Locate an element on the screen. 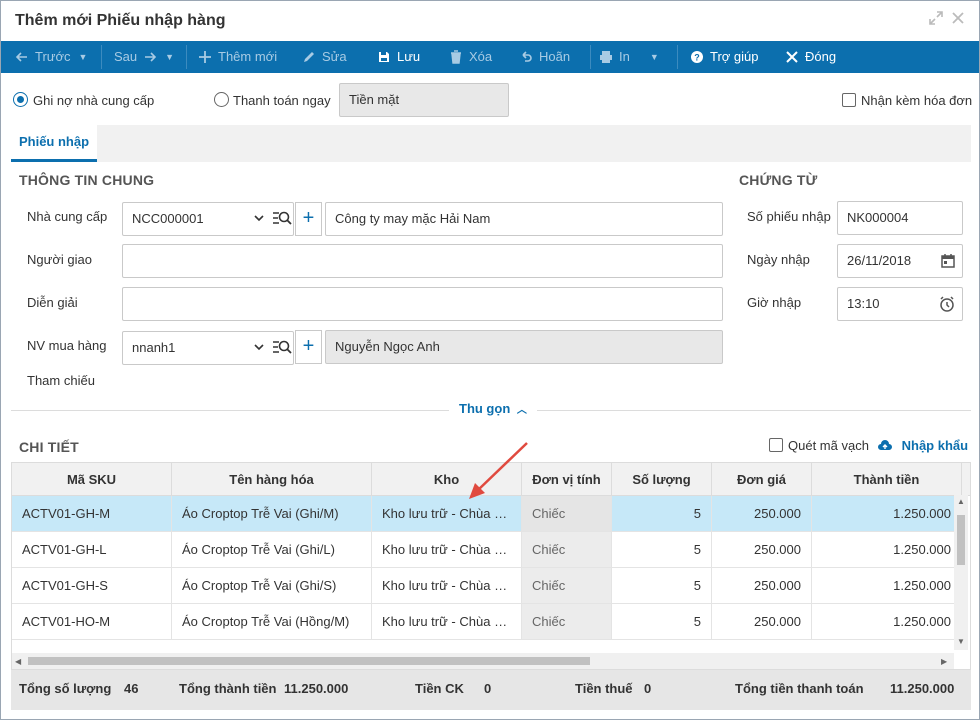 This screenshot has height=720, width=980. tab-receipt: Phiếu nhập is located at coordinates (54, 143).